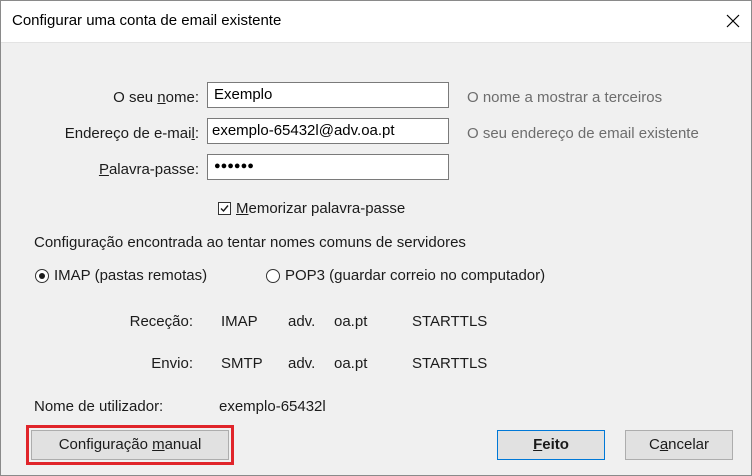  What do you see at coordinates (320, 208) in the screenshot?
I see `remember-password-label: Memorizar palavra-passe` at bounding box center [320, 208].